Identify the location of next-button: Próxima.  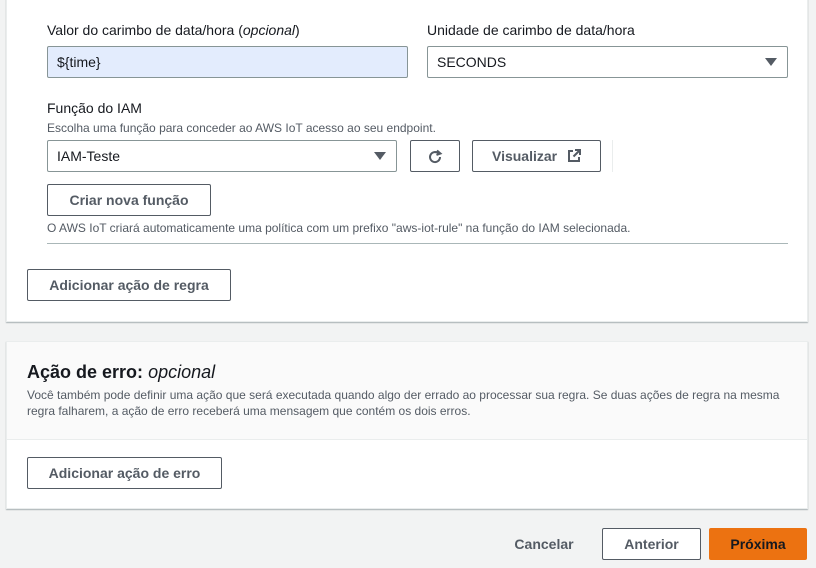
(758, 544).